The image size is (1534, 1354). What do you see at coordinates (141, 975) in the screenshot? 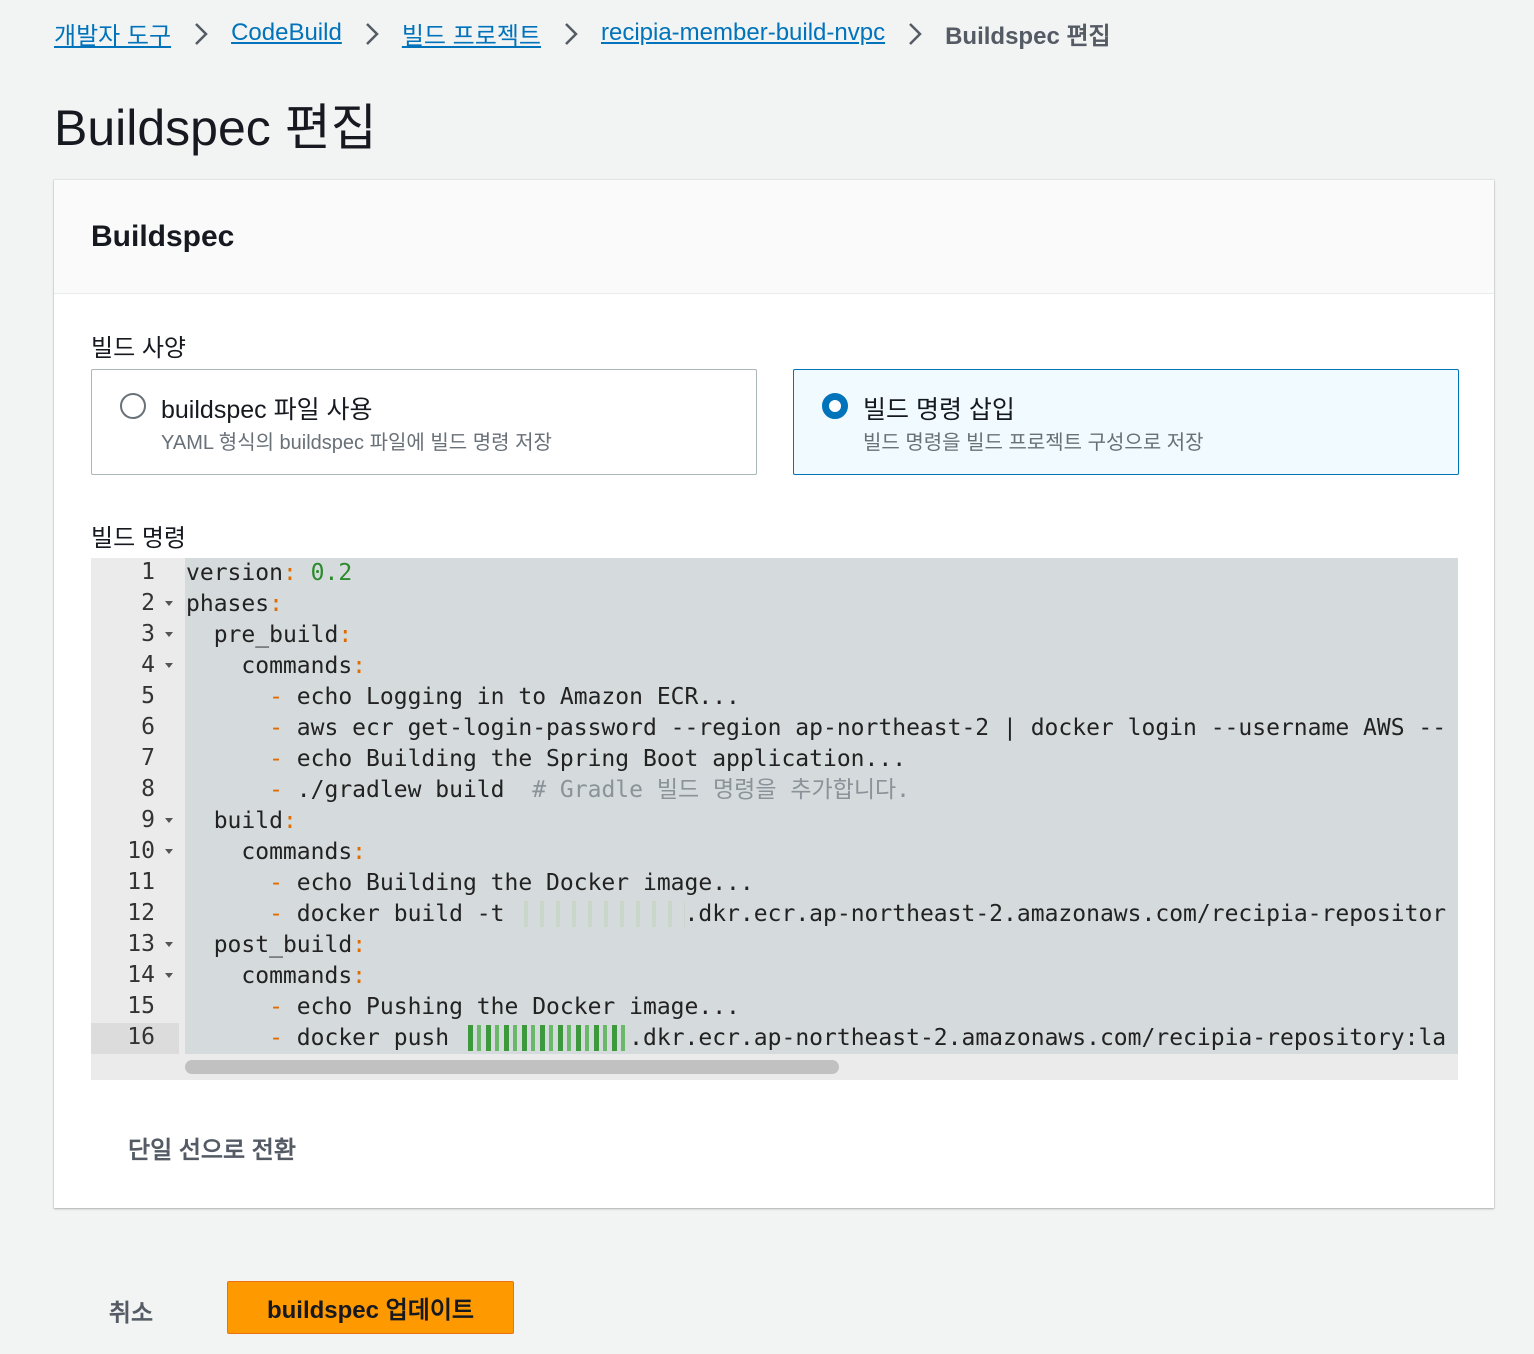
I see `line-number: 14` at bounding box center [141, 975].